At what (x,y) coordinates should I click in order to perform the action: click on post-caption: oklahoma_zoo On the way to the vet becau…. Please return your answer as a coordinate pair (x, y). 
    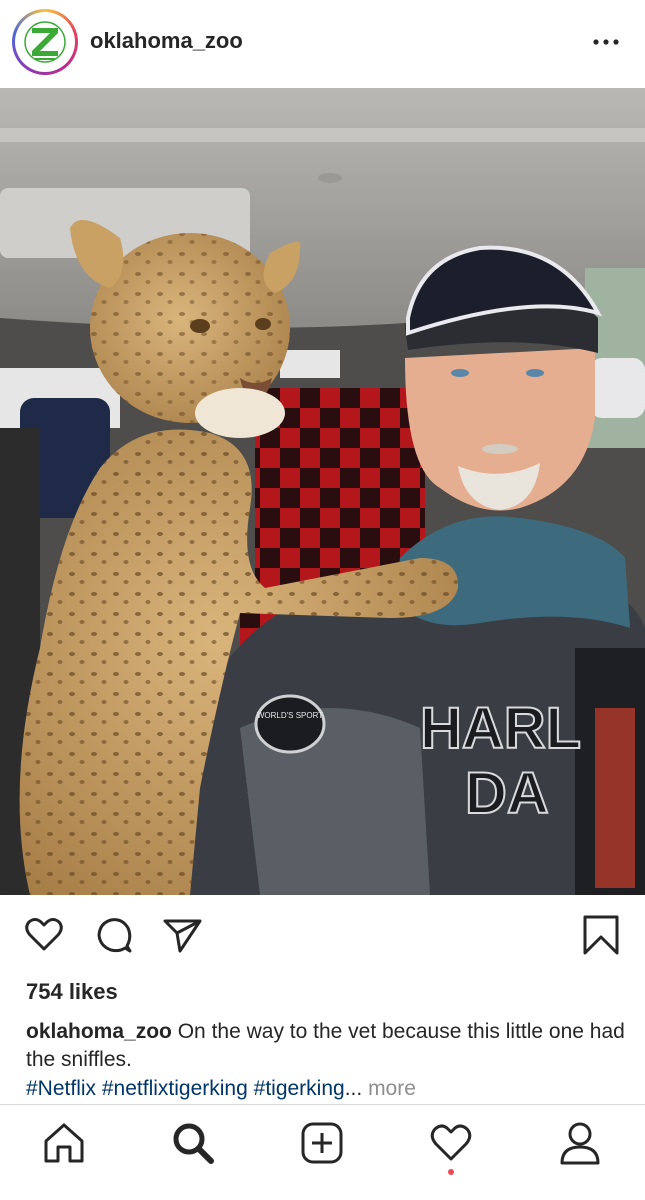
    Looking at the image, I should click on (326, 1046).